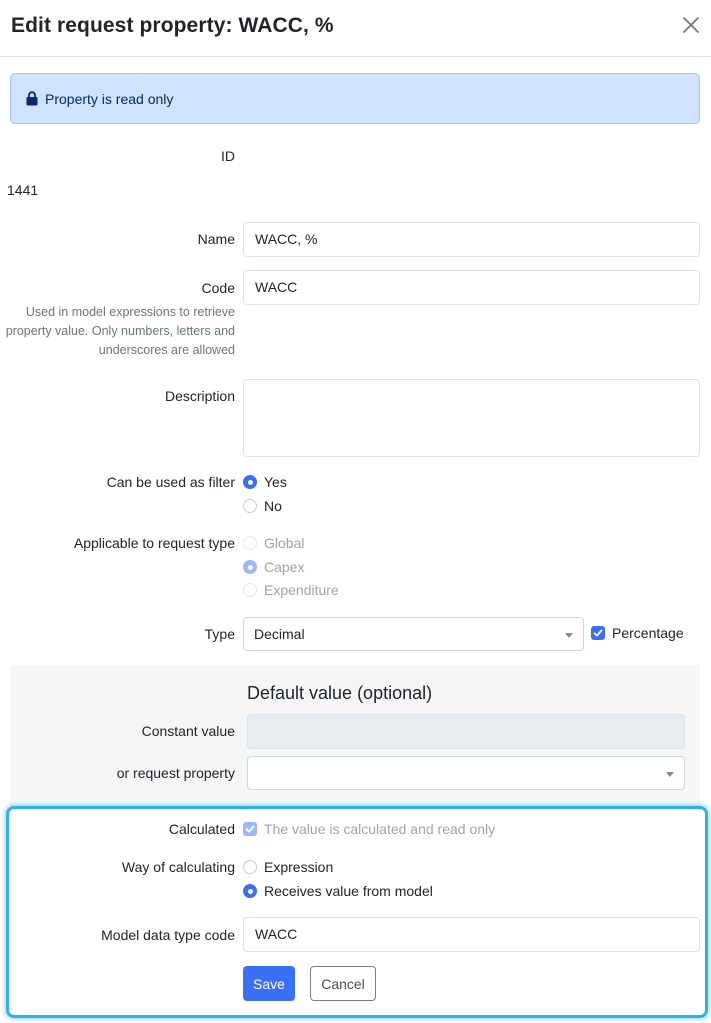 The width and height of the screenshot is (711, 1023). Describe the element at coordinates (466, 773) in the screenshot. I see `request-property-select` at that location.